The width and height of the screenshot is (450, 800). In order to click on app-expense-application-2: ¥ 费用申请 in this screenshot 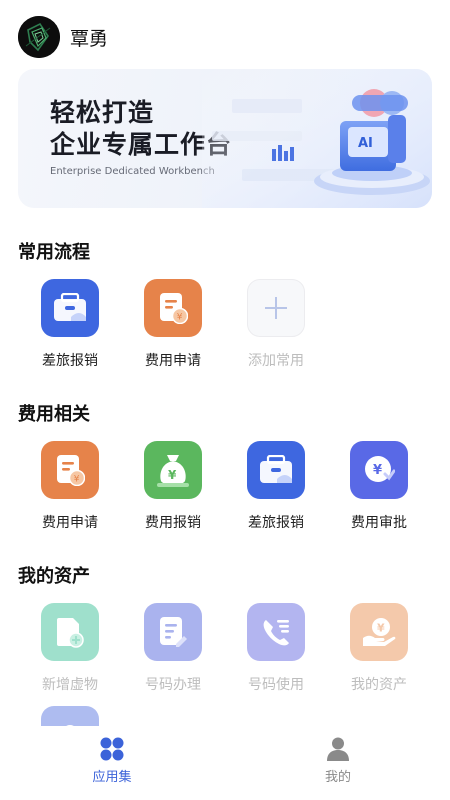, I will do `click(70, 486)`.